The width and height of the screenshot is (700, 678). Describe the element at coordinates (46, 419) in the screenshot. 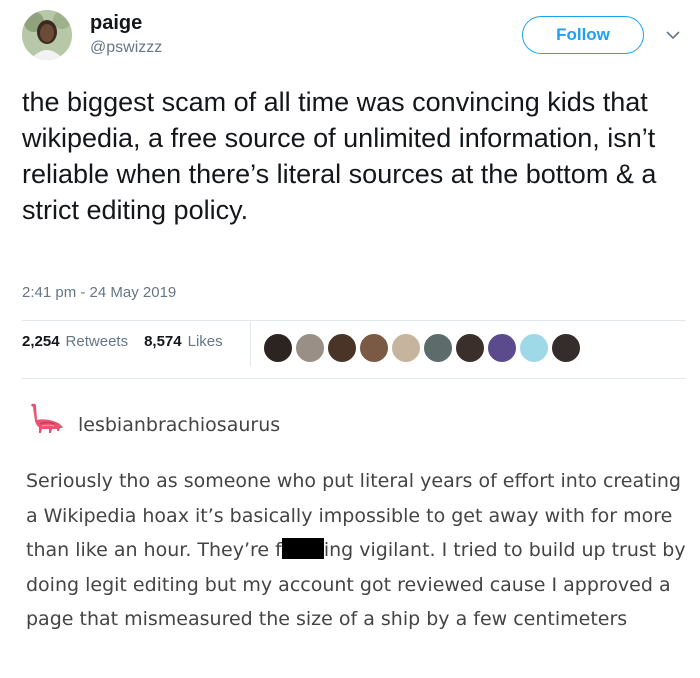

I see `brachiosaurus-icon` at that location.